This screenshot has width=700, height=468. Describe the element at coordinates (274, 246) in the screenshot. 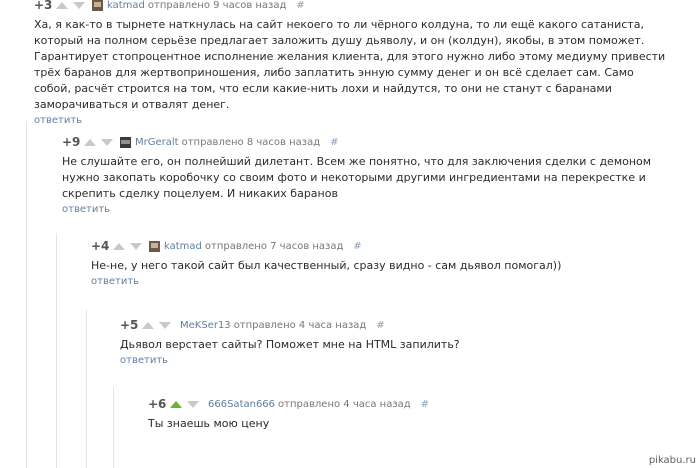

I see `comment-timestamp: отправлено 7 часов назад` at that location.